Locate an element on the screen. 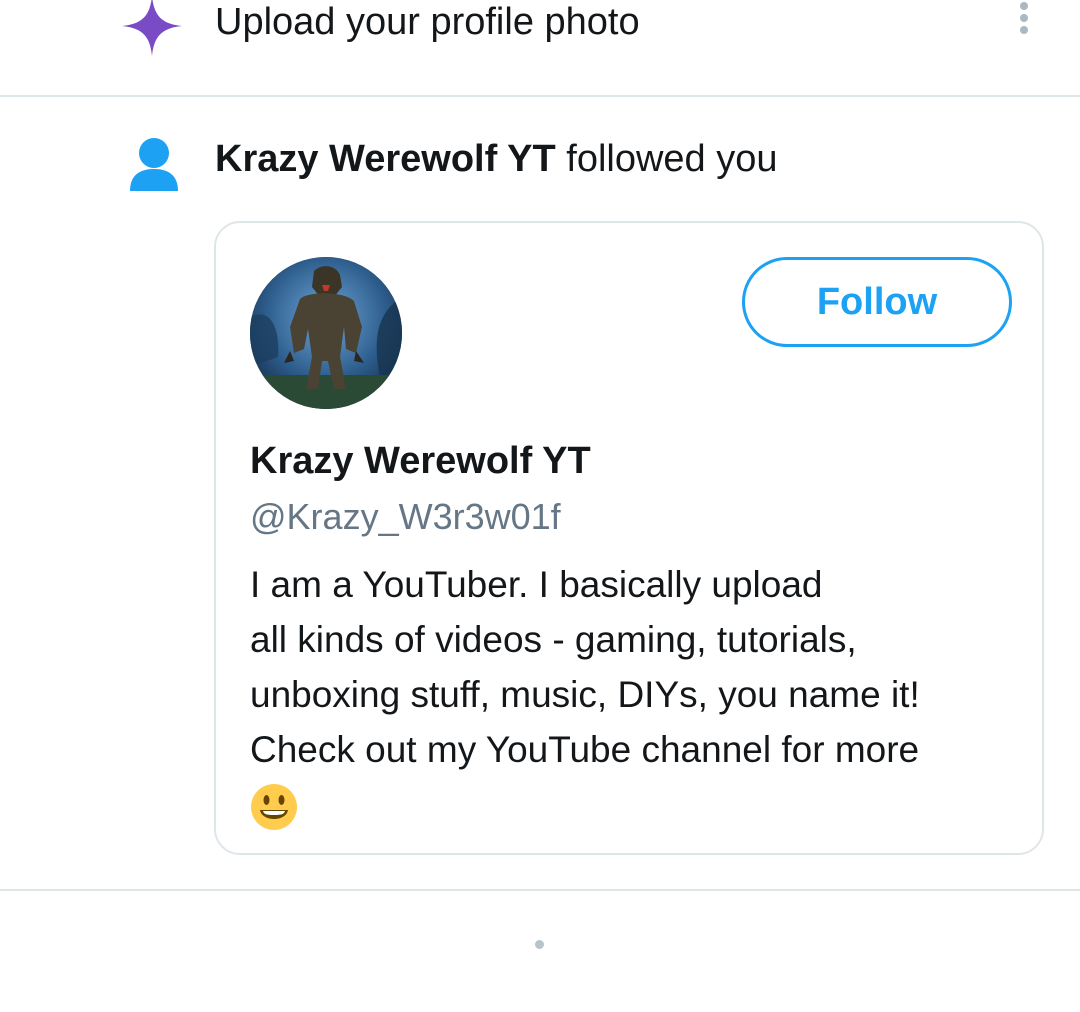  avatar is located at coordinates (326, 333).